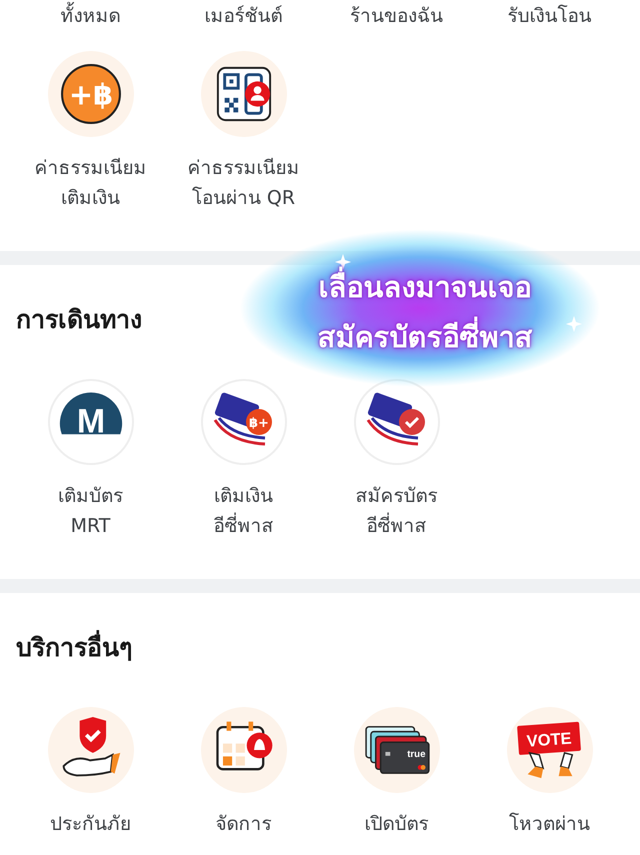  What do you see at coordinates (90, 824) in the screenshot?
I see `service-label: ประกันภัย` at bounding box center [90, 824].